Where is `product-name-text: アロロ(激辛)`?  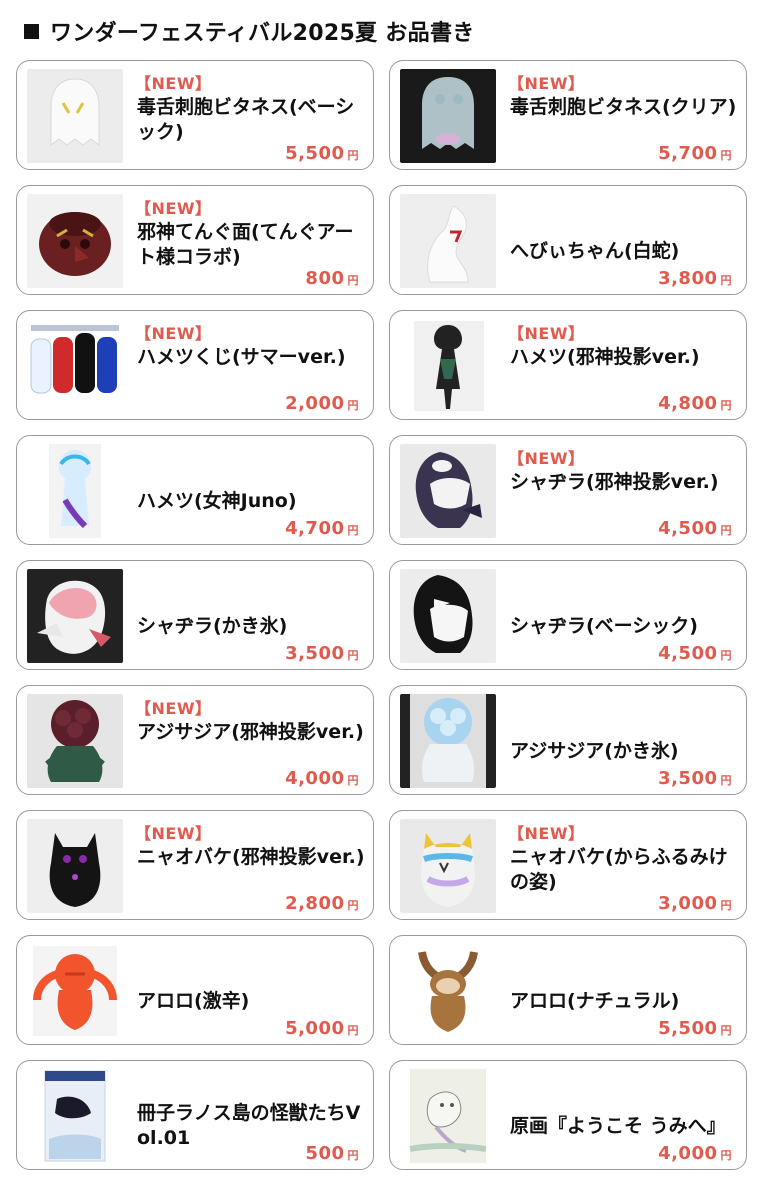 product-name-text: アロロ(激辛) is located at coordinates (193, 1000).